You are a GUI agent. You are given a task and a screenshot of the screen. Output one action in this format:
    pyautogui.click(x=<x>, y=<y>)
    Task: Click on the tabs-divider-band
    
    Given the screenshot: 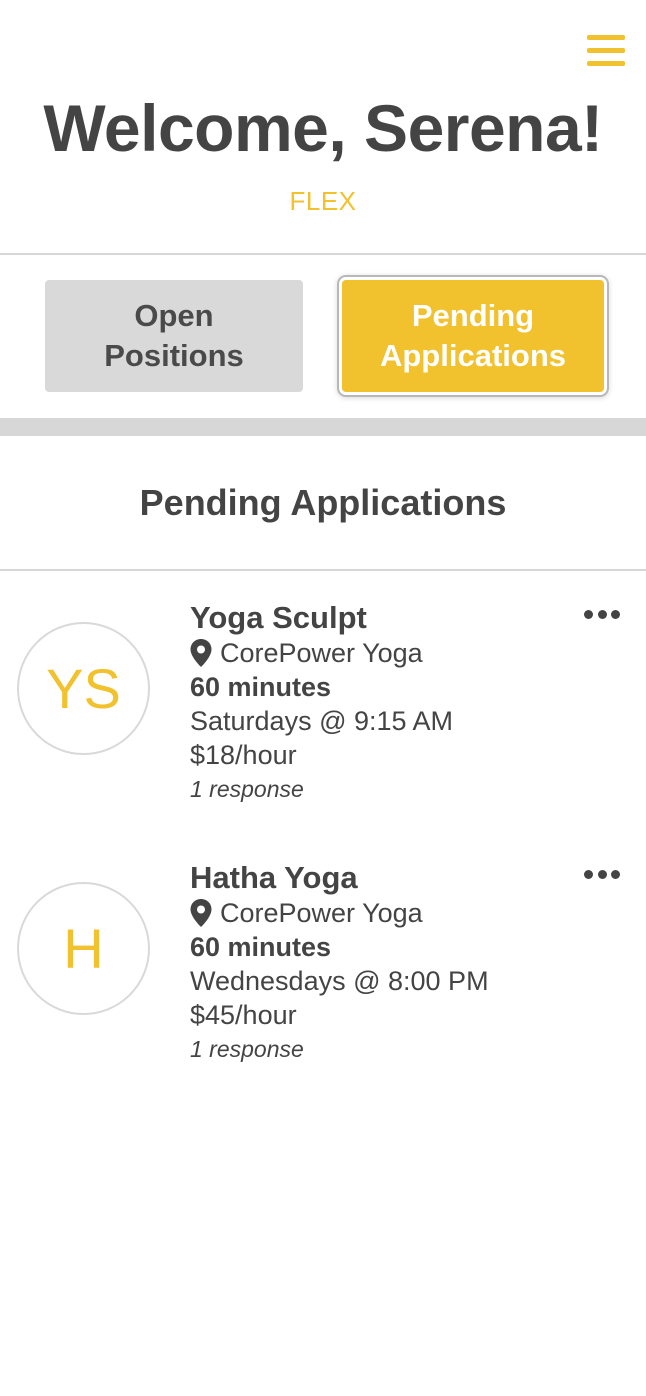 What is the action you would take?
    pyautogui.click(x=323, y=427)
    